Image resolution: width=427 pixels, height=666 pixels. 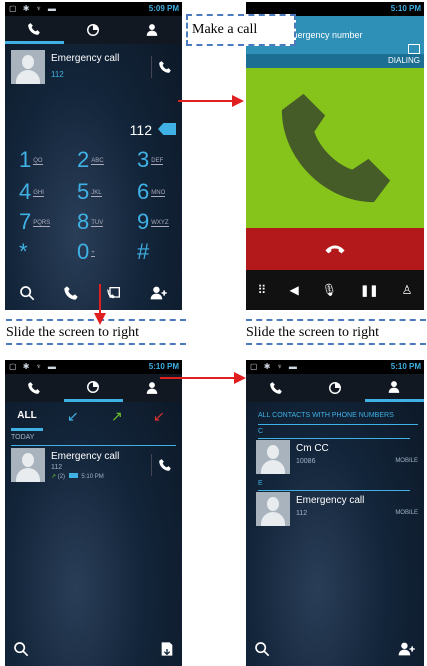 What do you see at coordinates (97, 162) in the screenshot?
I see `key-letters: ABC` at bounding box center [97, 162].